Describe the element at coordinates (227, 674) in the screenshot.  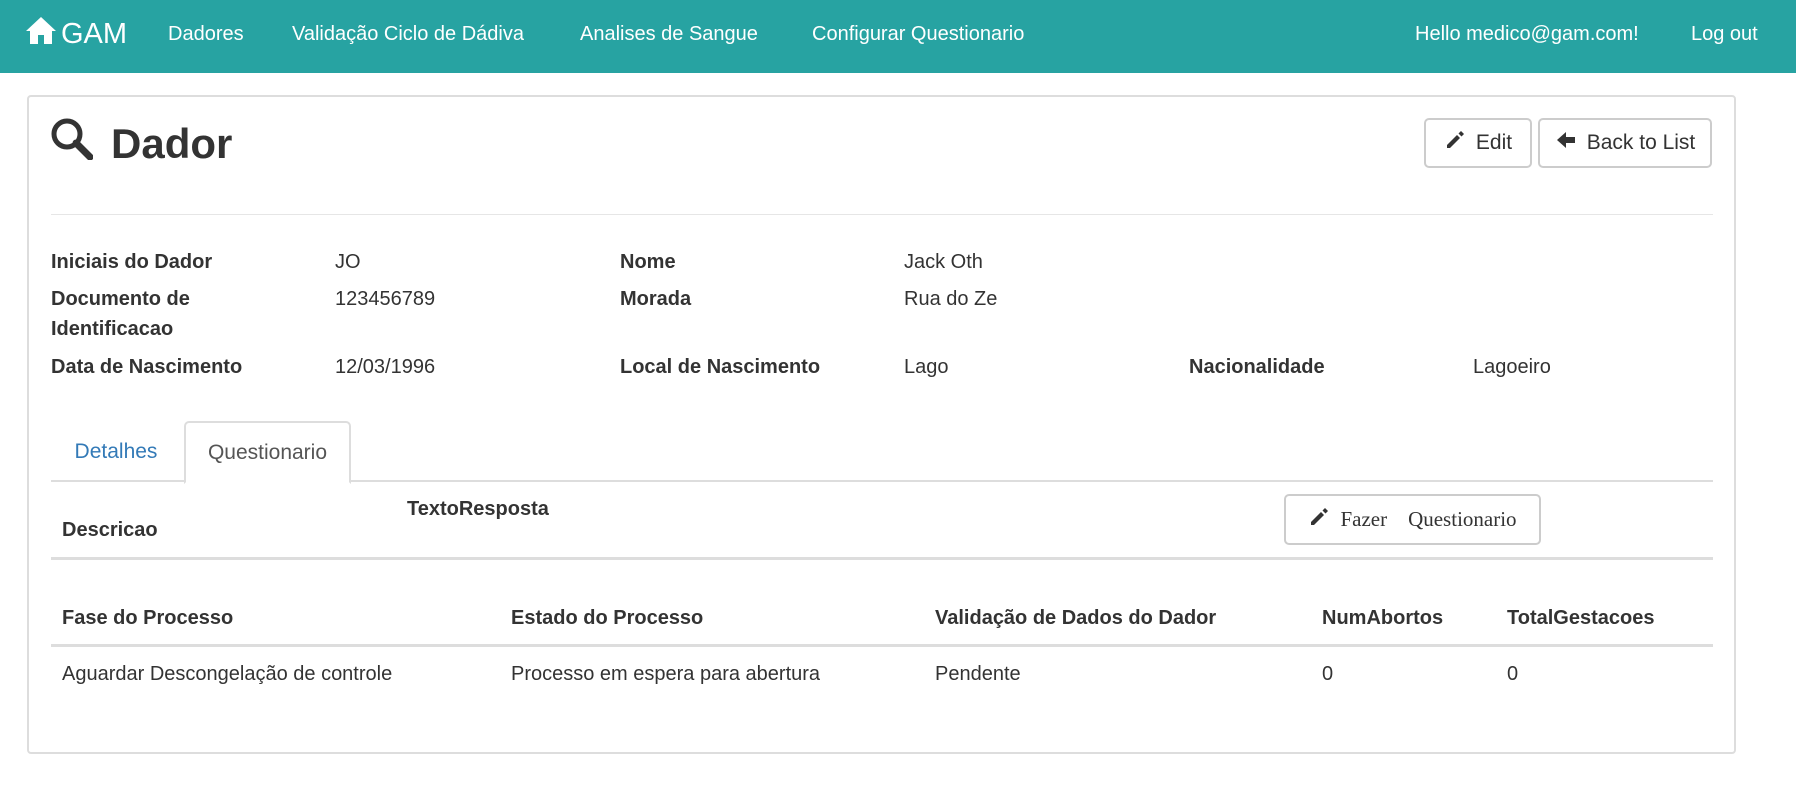
I see `cell-fase: Aguardar Descongelação de controle` at that location.